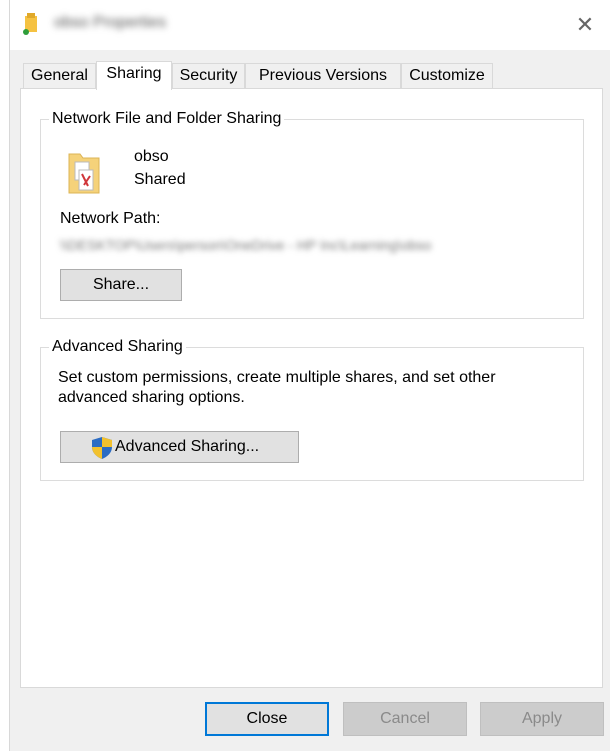  What do you see at coordinates (84, 173) in the screenshot?
I see `shared-folder-icon` at bounding box center [84, 173].